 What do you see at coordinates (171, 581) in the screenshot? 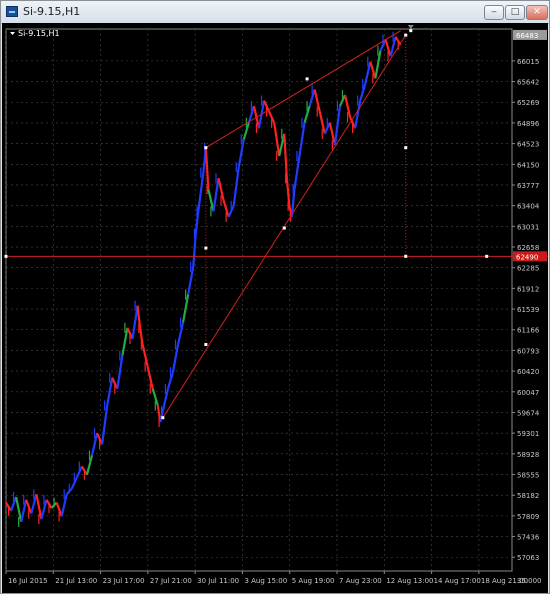
I see `time-tick-label: 27 Jul 21:00` at bounding box center [171, 581].